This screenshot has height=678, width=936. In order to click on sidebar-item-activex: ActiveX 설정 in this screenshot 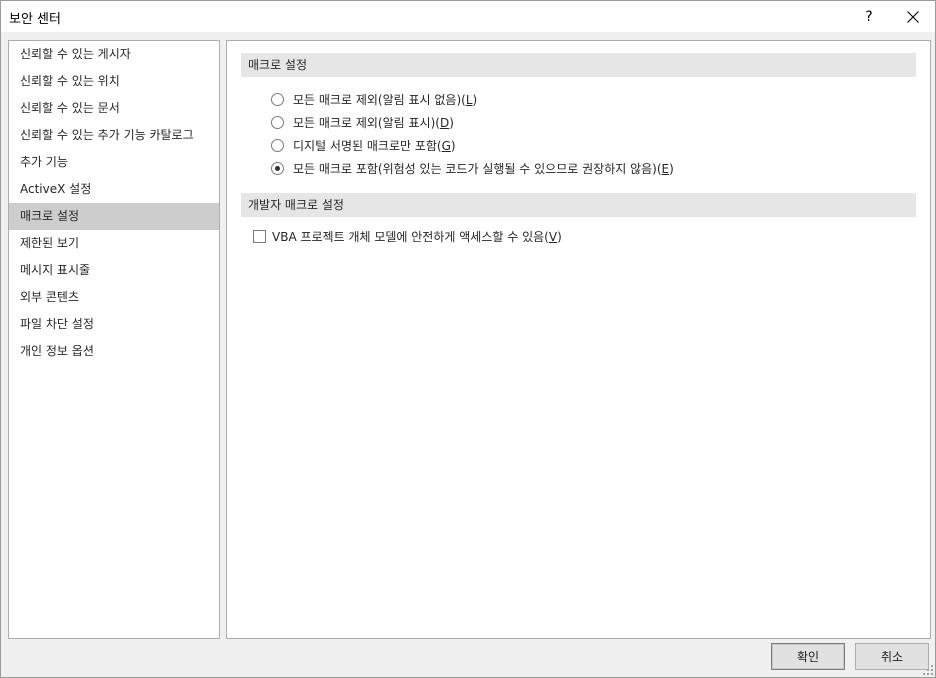, I will do `click(114, 189)`.